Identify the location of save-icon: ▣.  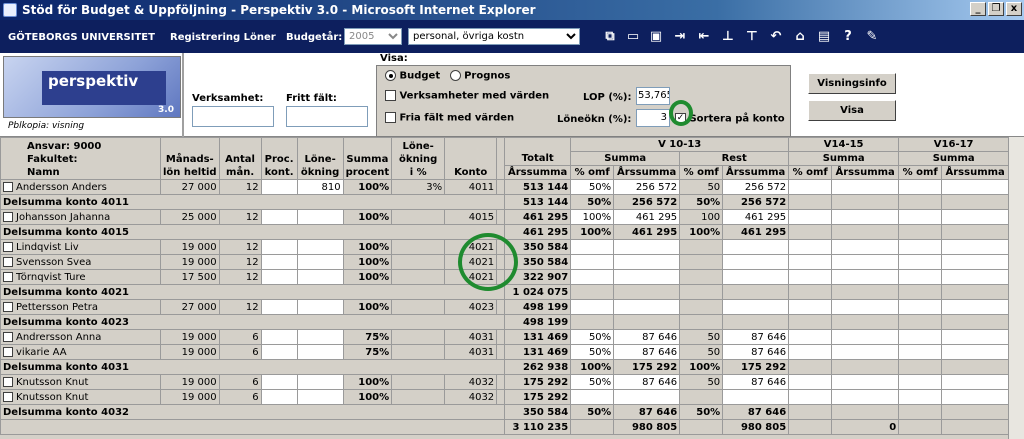
(656, 37).